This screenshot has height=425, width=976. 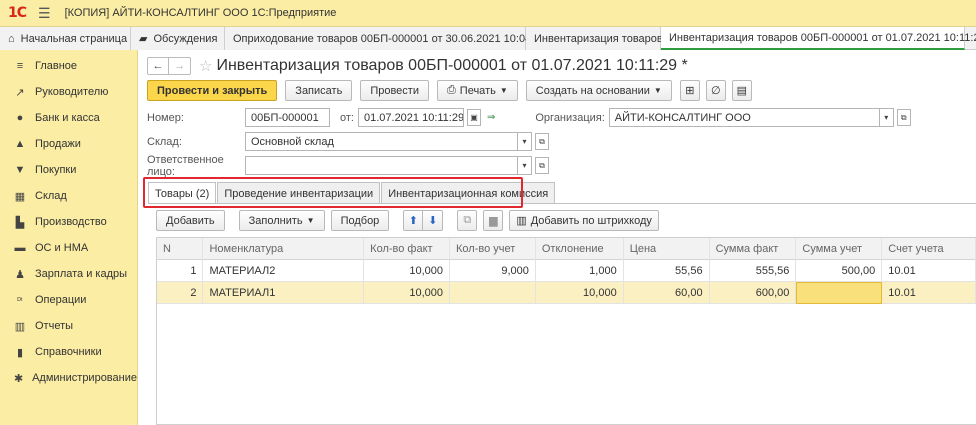 What do you see at coordinates (580, 248) in the screenshot?
I see `column-header: Отклонение` at bounding box center [580, 248].